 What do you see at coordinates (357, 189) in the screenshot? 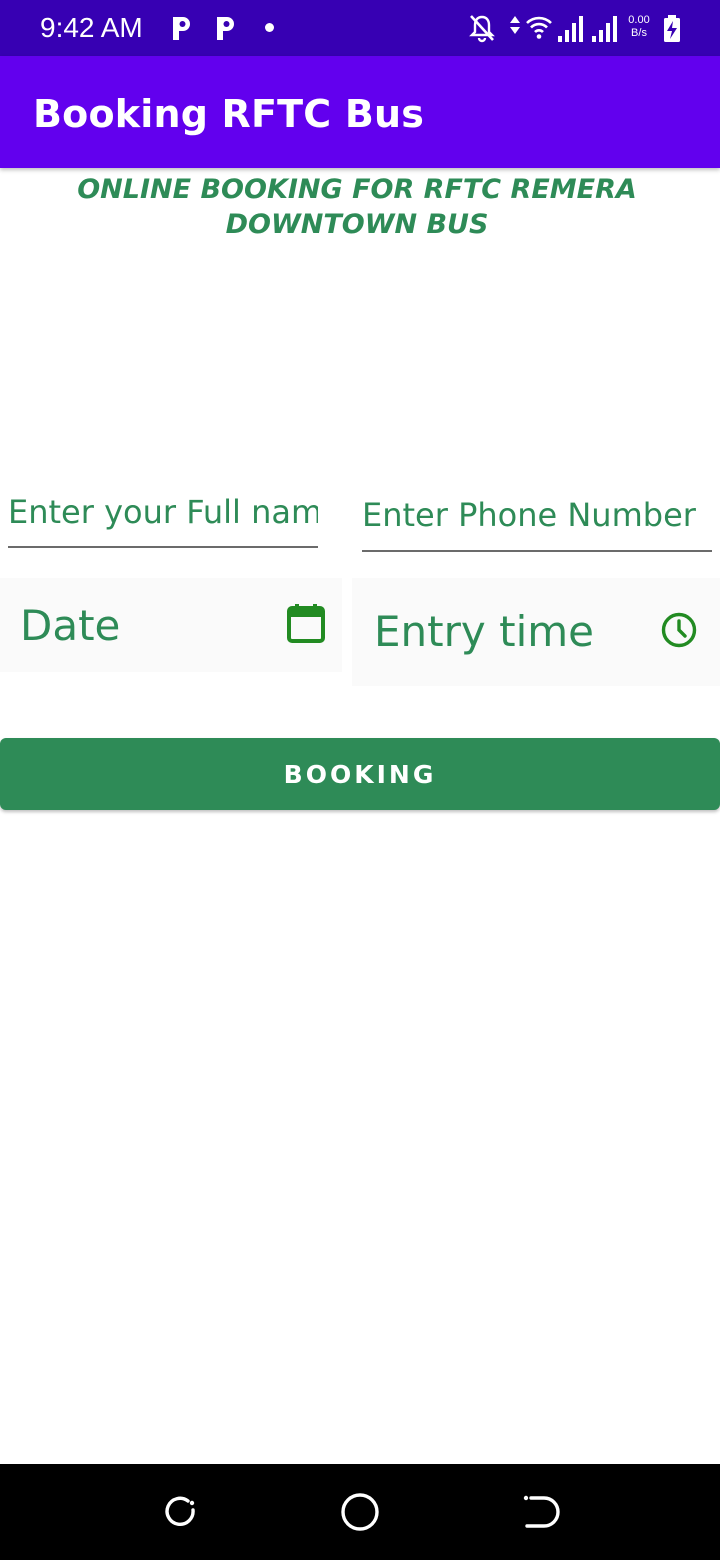
I see `heading-line-1: ONLINE BOOKING FOR RFTC REMERA` at bounding box center [357, 189].